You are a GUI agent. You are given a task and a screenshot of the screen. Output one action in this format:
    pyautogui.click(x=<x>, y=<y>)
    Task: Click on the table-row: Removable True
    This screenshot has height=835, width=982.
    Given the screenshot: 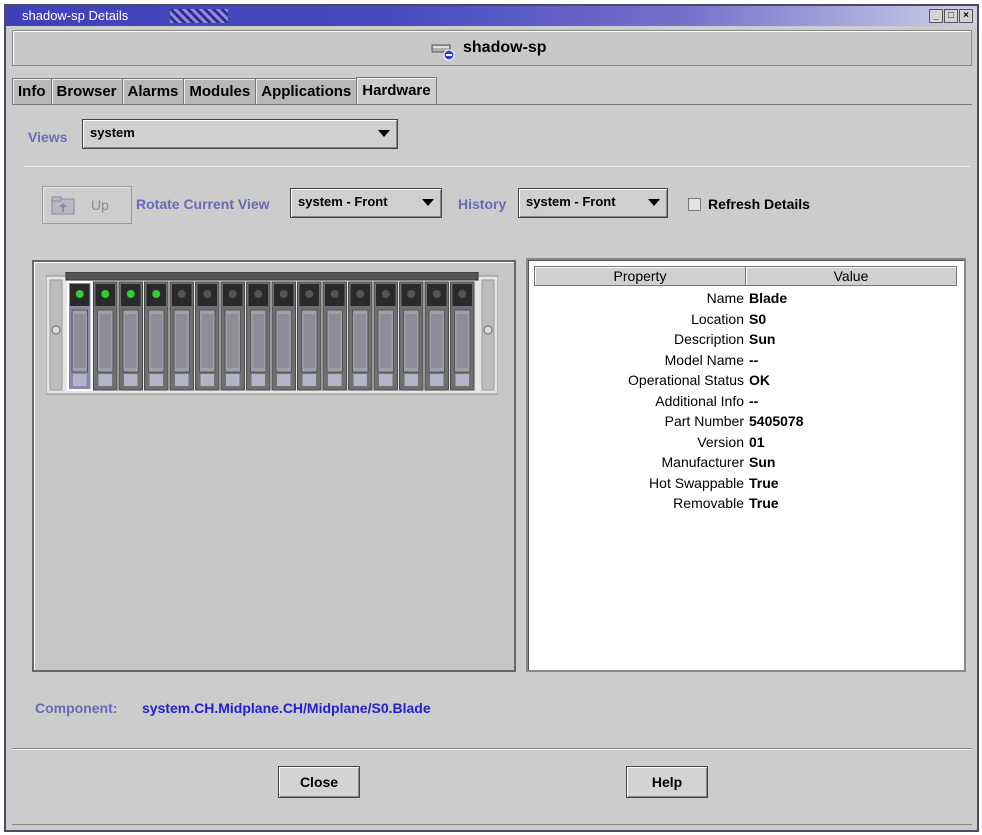 What is the action you would take?
    pyautogui.click(x=744, y=505)
    